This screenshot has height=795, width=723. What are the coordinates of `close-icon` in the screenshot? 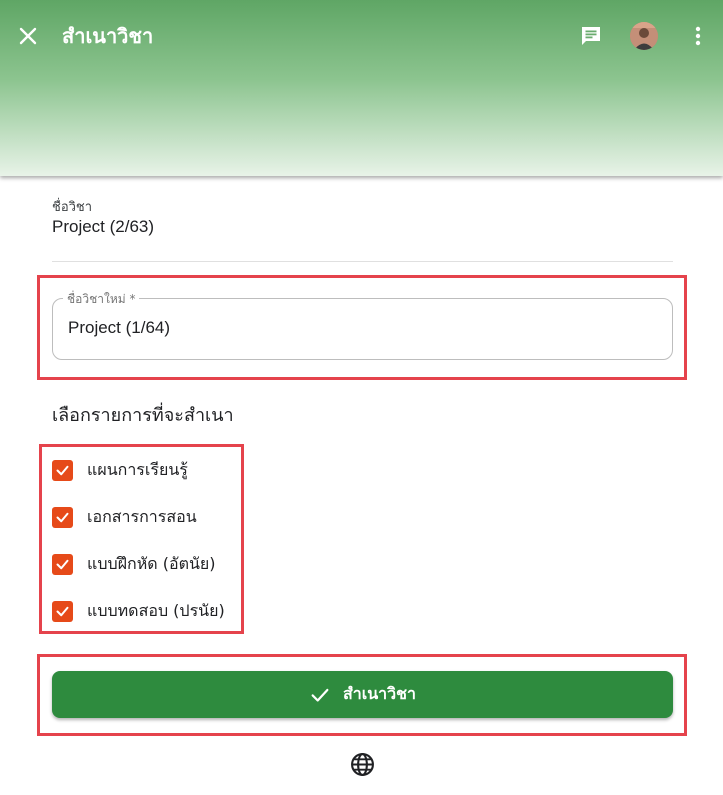 It's located at (28, 36).